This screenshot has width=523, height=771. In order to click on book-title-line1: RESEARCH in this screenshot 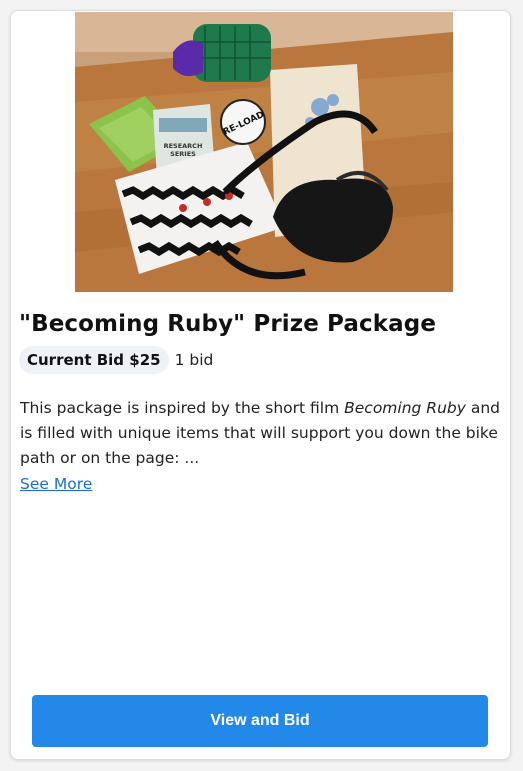, I will do `click(183, 146)`.